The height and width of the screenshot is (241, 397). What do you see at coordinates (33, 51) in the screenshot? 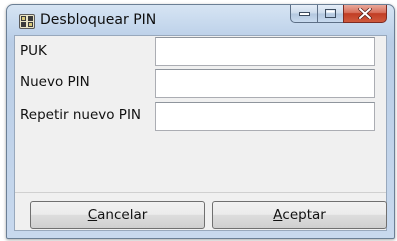
I see `puk-label: PUK` at bounding box center [33, 51].